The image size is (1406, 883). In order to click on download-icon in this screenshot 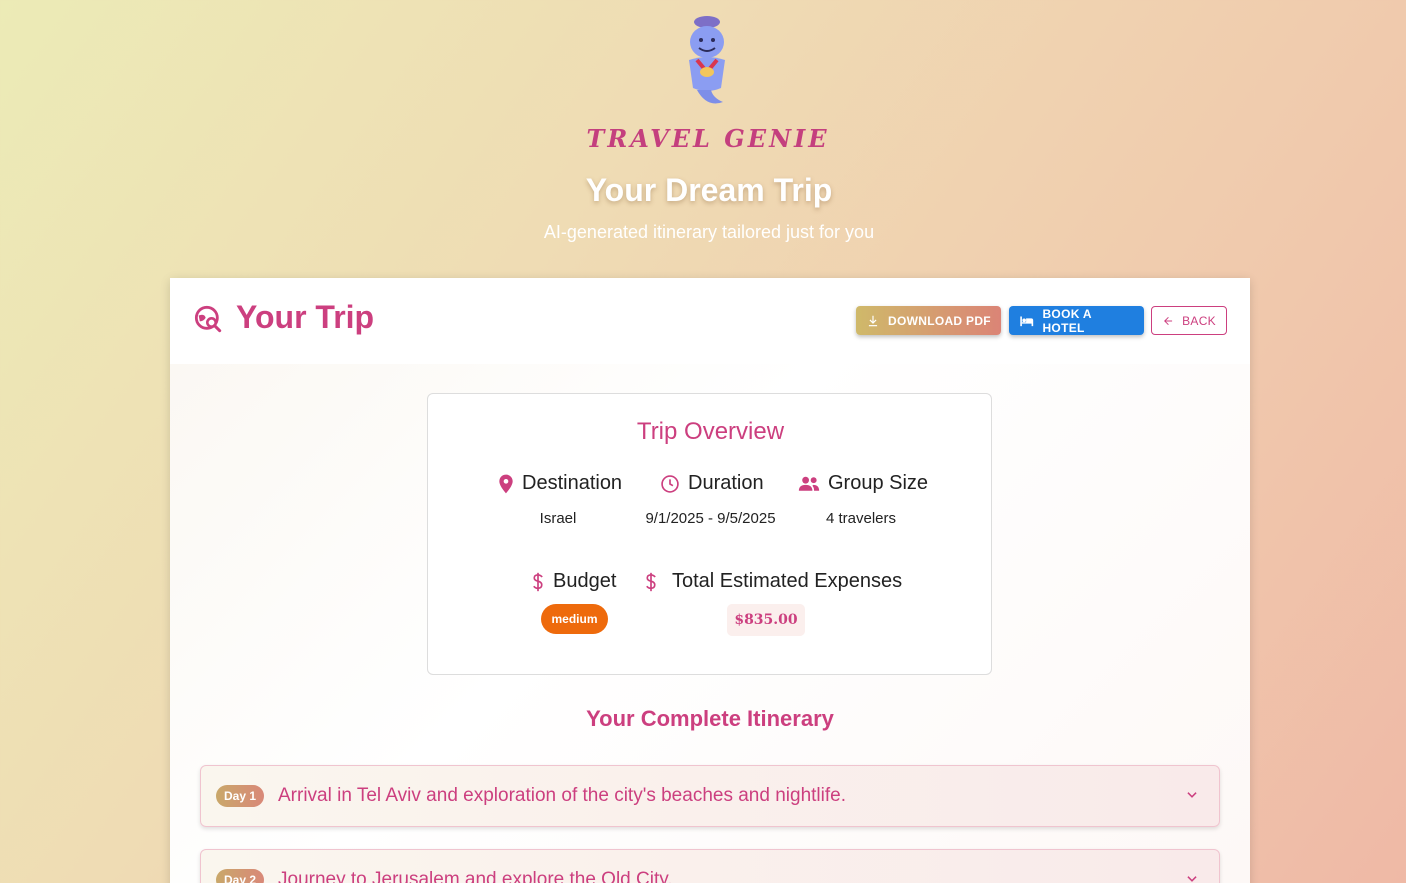, I will do `click(873, 320)`.